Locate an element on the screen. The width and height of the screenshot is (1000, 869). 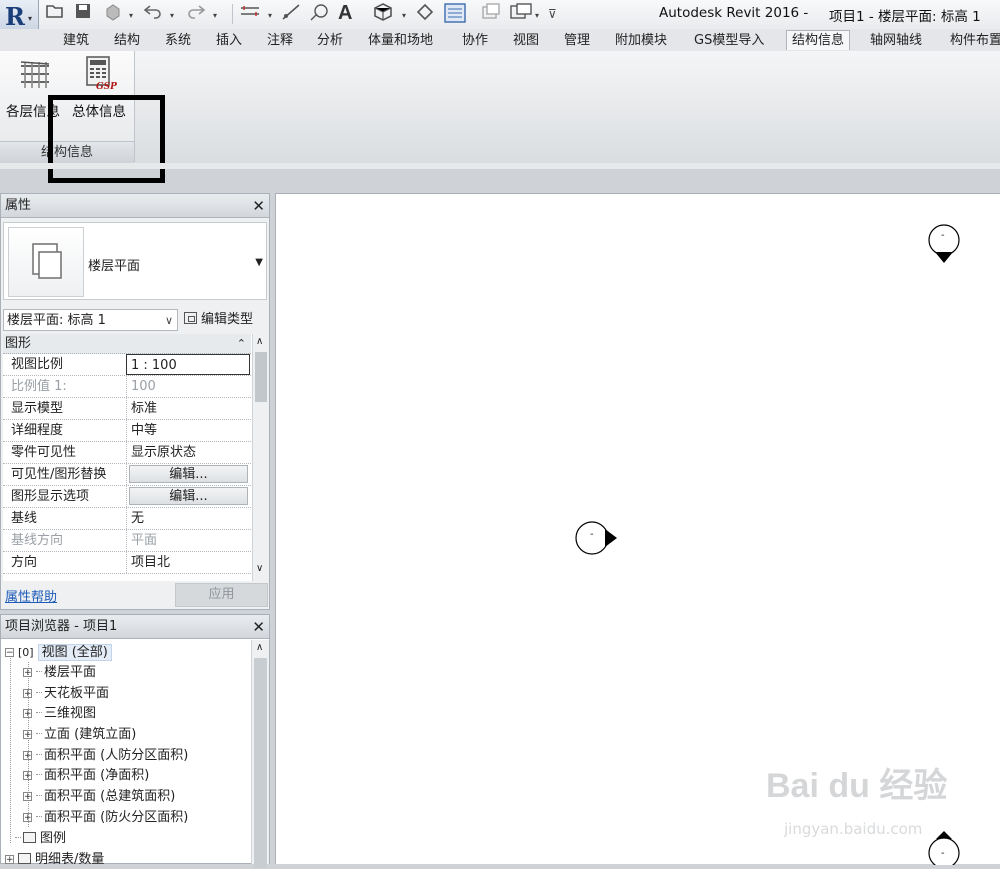
3d-view-dropdown-icon: ▾ is located at coordinates (404, 16).